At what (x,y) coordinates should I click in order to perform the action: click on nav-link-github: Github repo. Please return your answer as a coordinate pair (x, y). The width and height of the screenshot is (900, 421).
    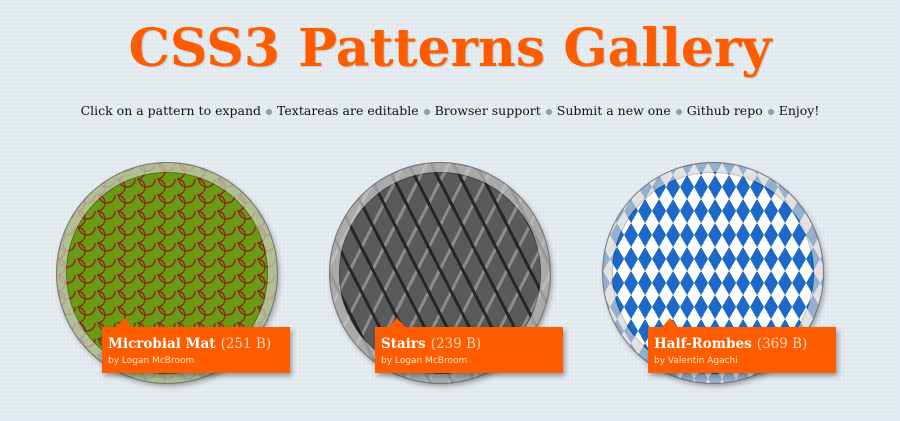
    Looking at the image, I should click on (725, 110).